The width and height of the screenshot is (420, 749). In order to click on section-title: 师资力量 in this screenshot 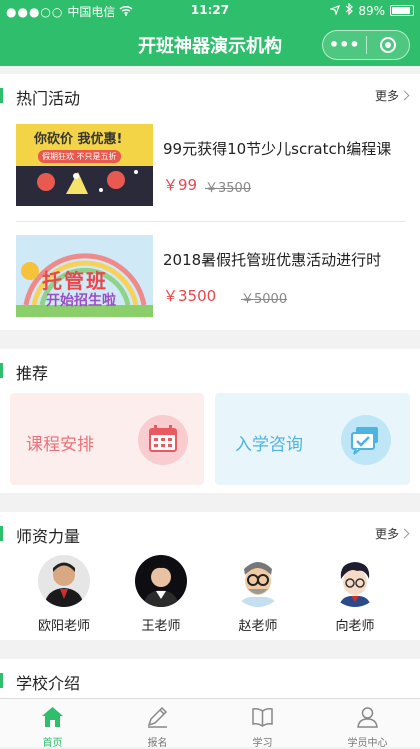, I will do `click(48, 536)`.